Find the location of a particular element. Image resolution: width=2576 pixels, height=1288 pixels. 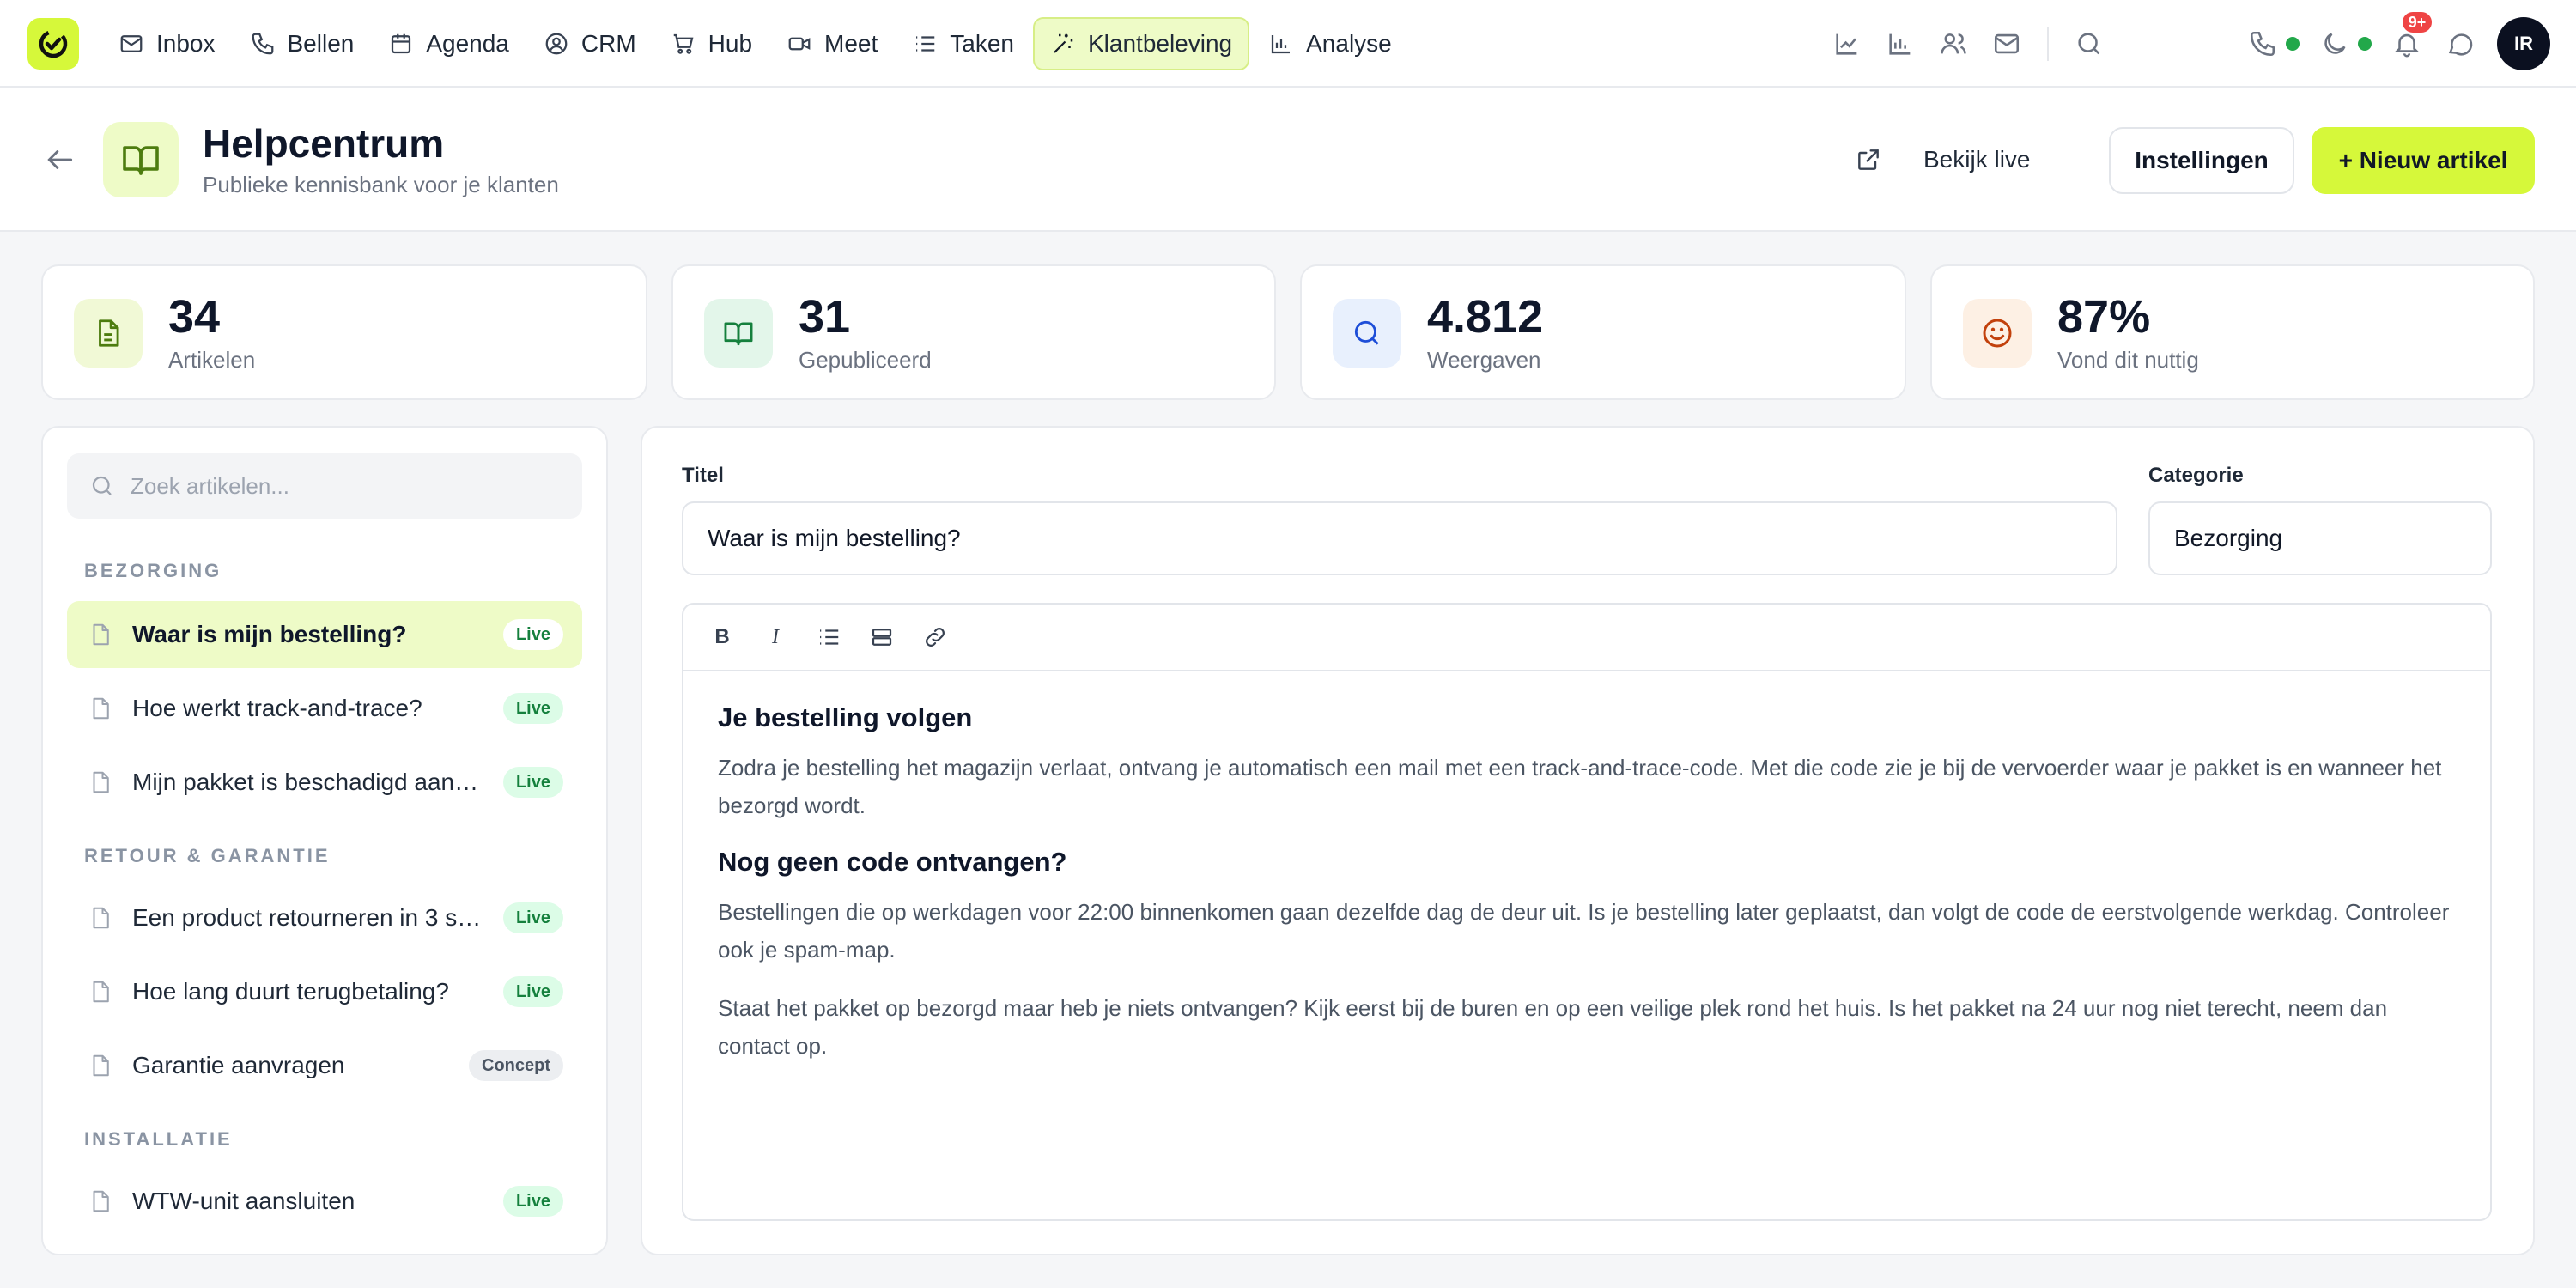

nav-item-meet: Meet is located at coordinates (832, 44).